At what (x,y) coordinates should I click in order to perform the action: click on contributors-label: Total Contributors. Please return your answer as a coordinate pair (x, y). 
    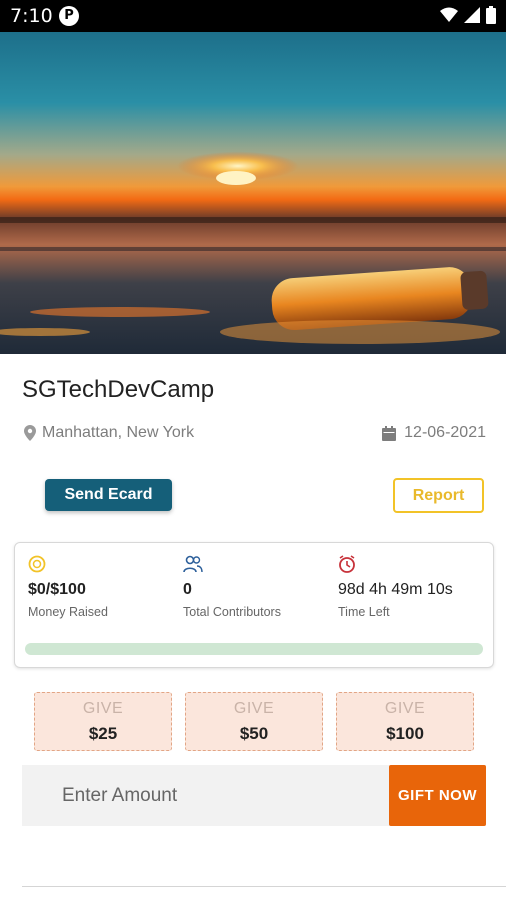
    Looking at the image, I should click on (232, 612).